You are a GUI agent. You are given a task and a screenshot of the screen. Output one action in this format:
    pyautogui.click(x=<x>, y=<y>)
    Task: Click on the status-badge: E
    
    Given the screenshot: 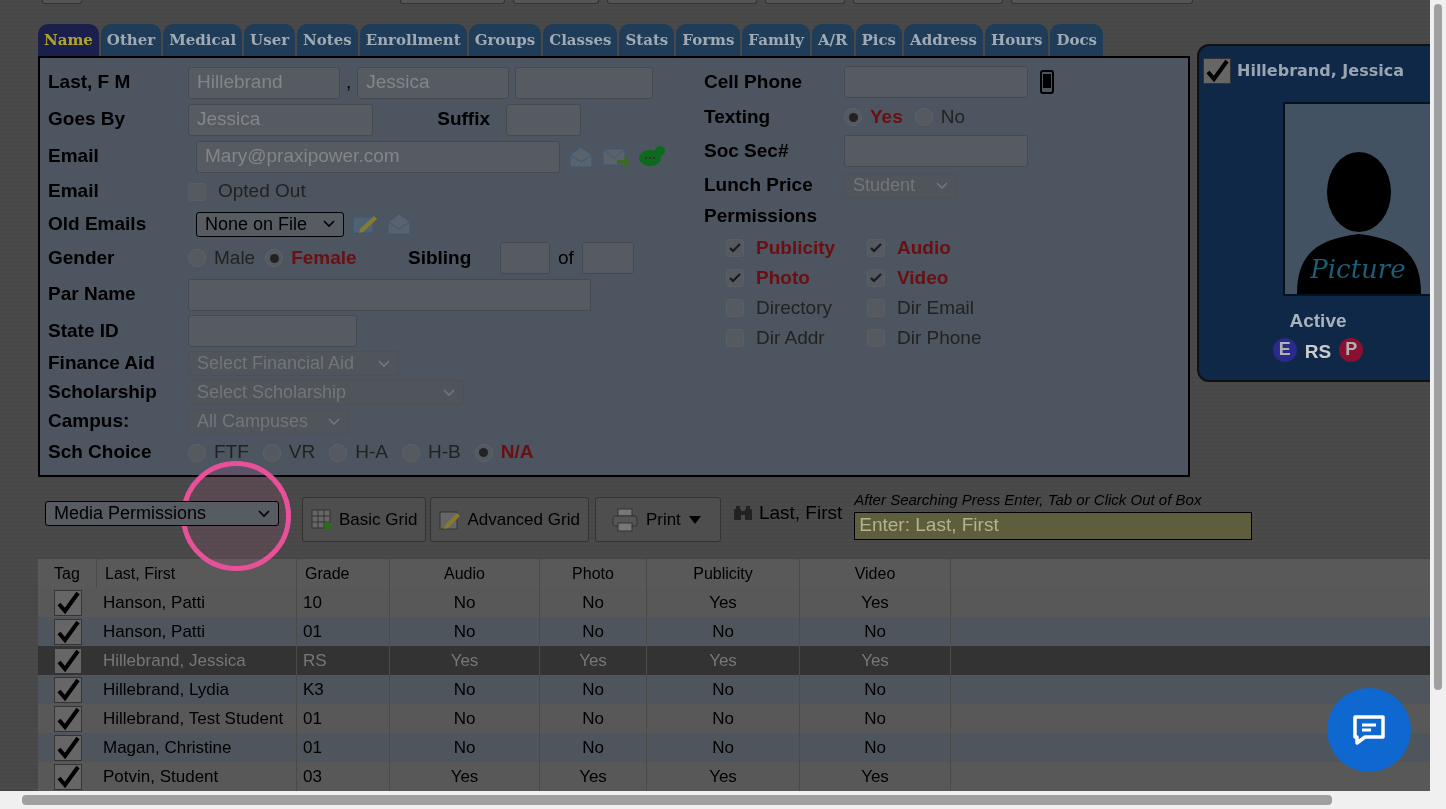 What is the action you would take?
    pyautogui.click(x=1284, y=349)
    